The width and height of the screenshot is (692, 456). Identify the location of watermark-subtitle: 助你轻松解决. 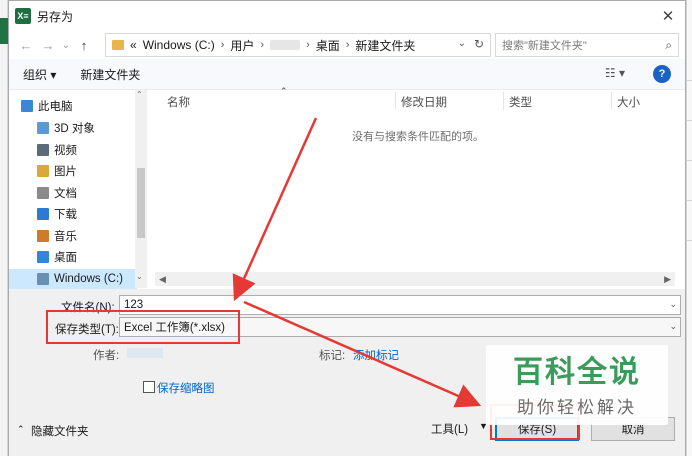
(577, 407).